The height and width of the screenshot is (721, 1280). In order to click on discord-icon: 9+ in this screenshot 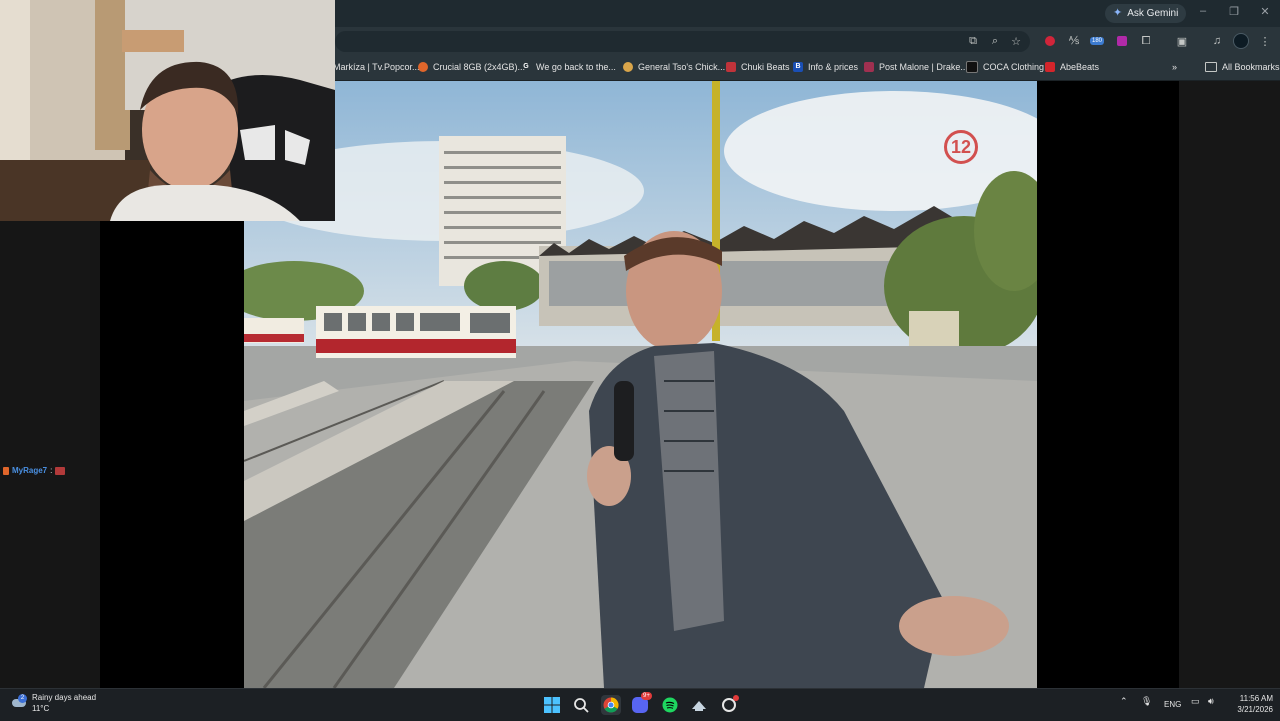, I will do `click(641, 703)`.